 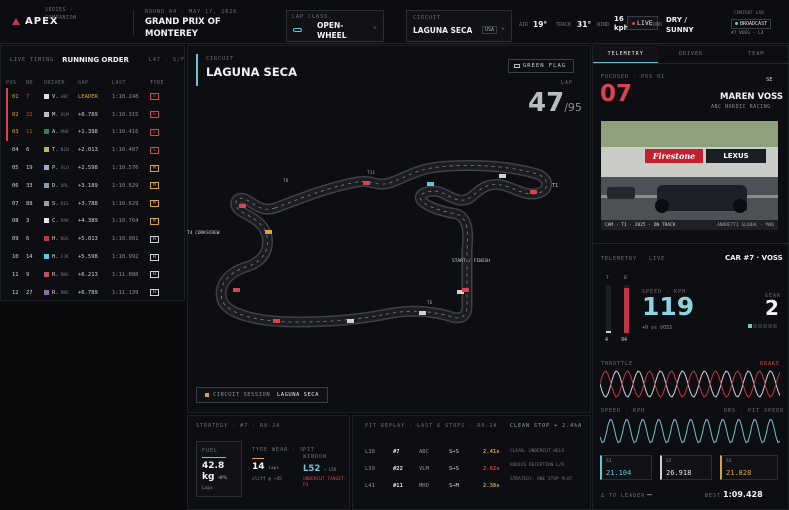 What do you see at coordinates (131, 150) in the screenshot?
I see `cell-last-lap: 1:10.487` at bounding box center [131, 150].